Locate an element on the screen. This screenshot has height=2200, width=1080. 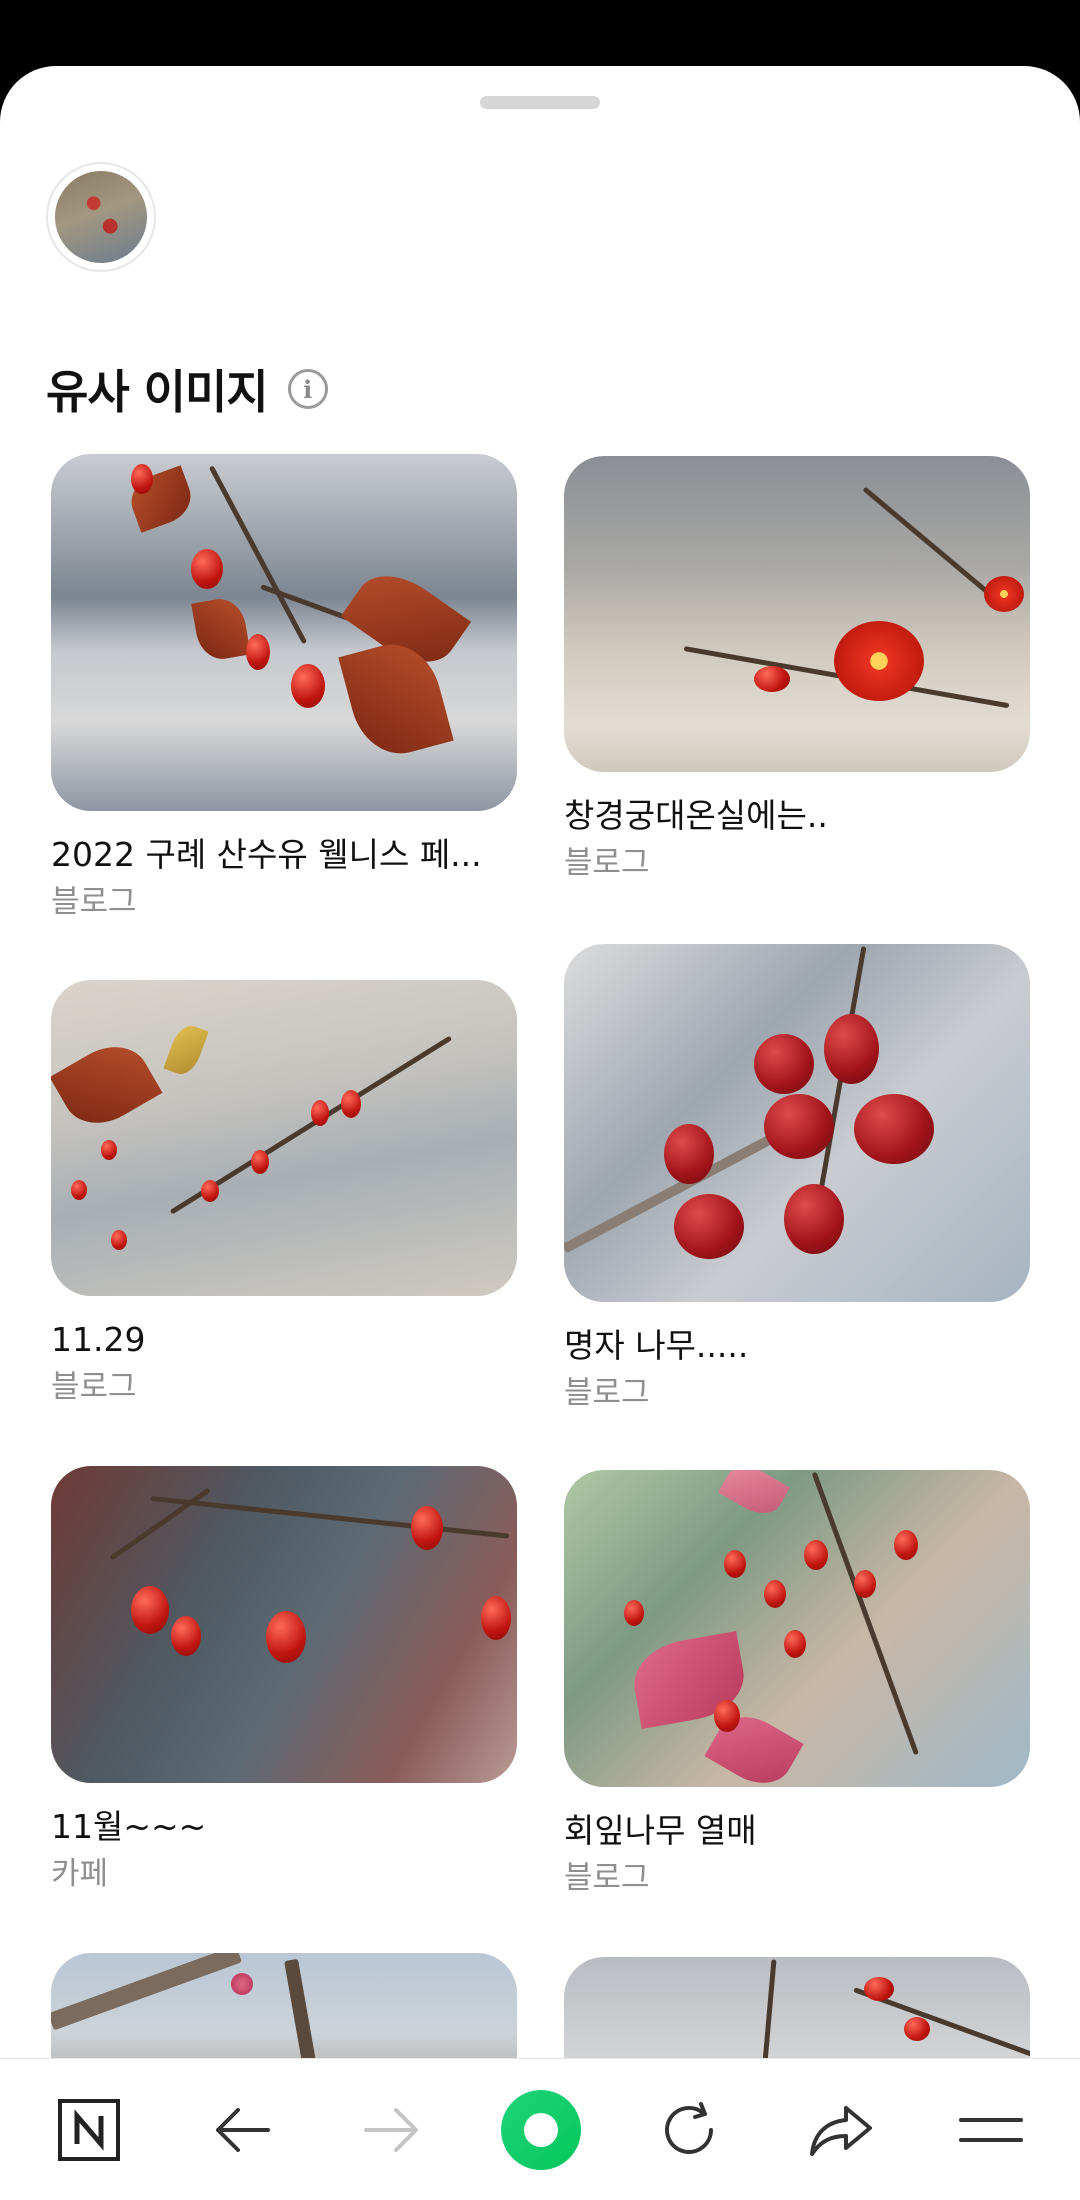
green-dot-button is located at coordinates (541, 2129).